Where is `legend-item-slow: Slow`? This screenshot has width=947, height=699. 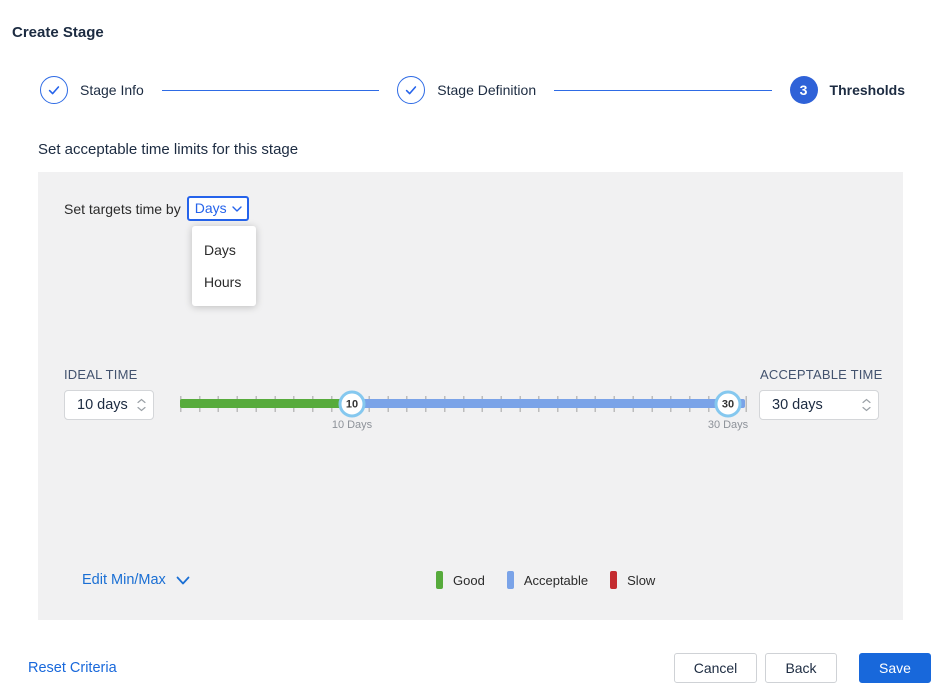
legend-item-slow: Slow is located at coordinates (632, 580).